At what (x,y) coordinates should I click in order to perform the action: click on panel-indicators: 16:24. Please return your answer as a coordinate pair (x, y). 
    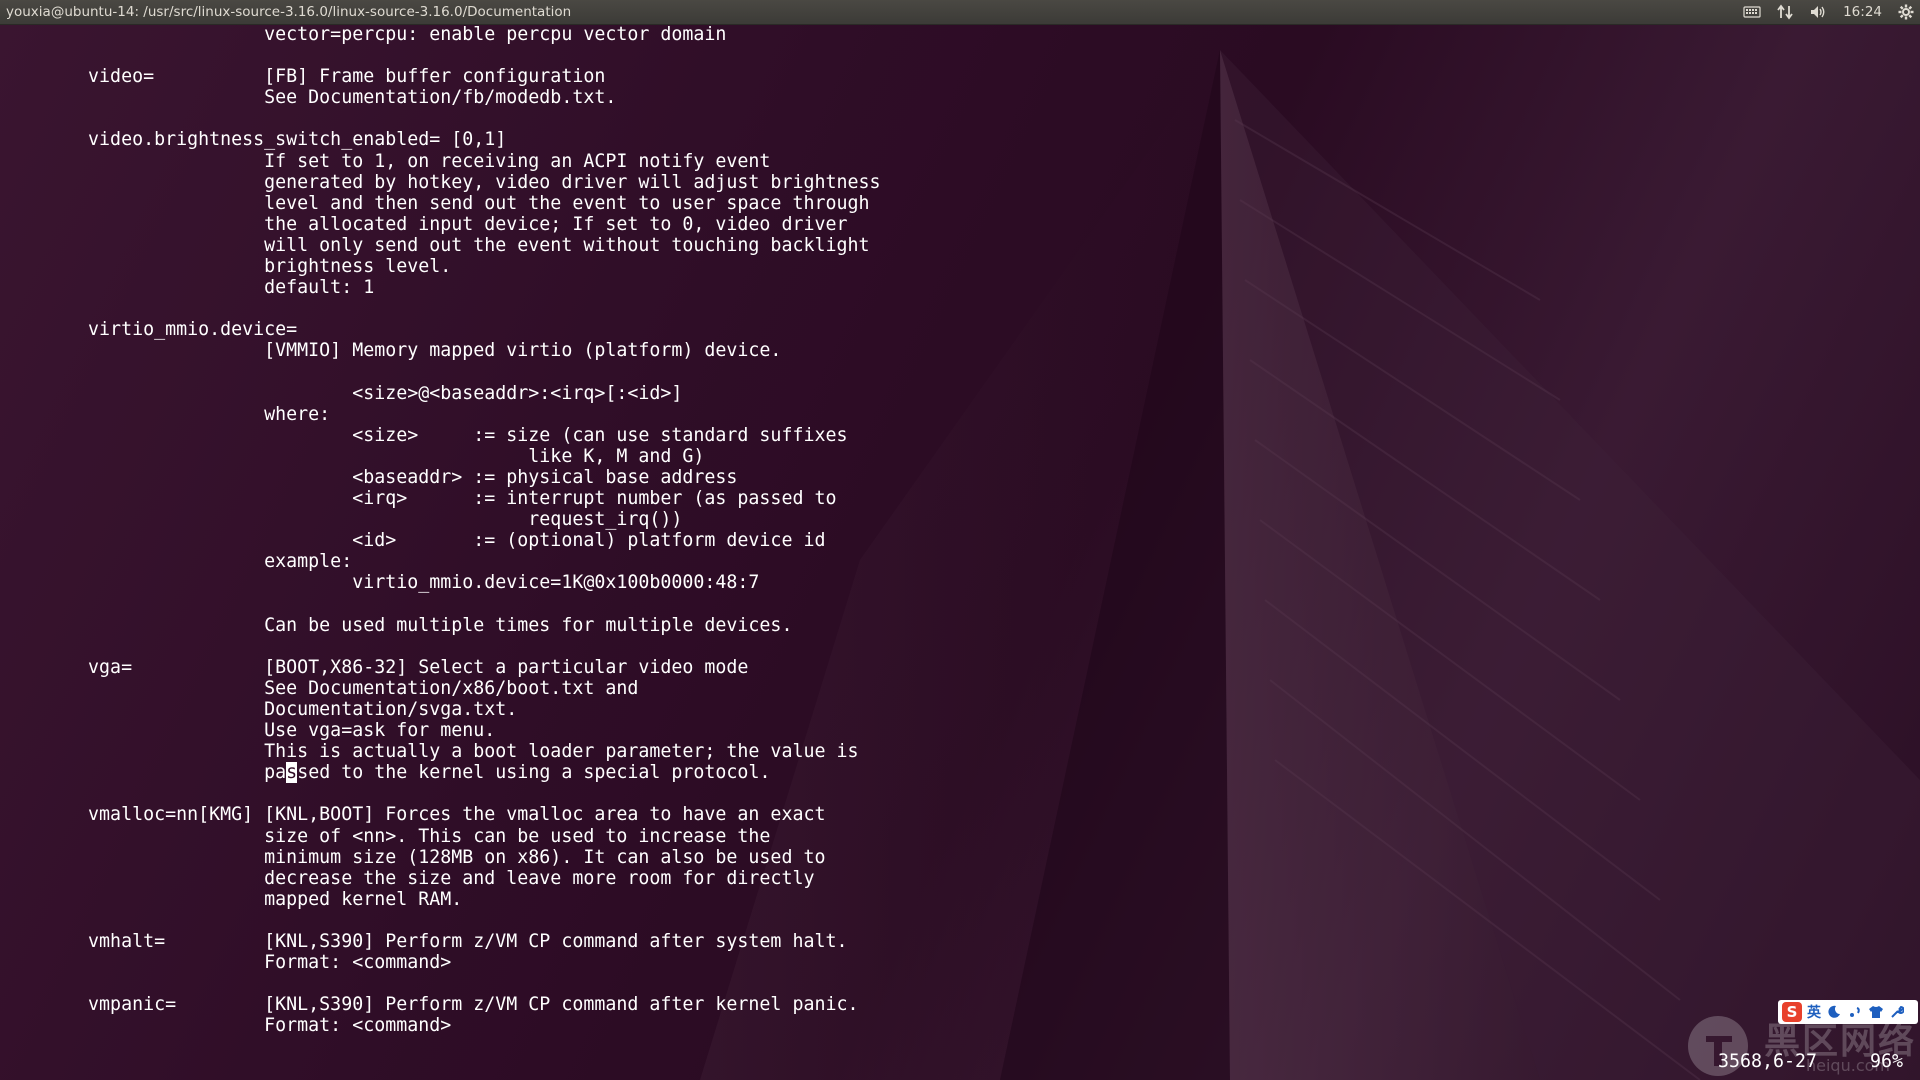
    Looking at the image, I should click on (1828, 12).